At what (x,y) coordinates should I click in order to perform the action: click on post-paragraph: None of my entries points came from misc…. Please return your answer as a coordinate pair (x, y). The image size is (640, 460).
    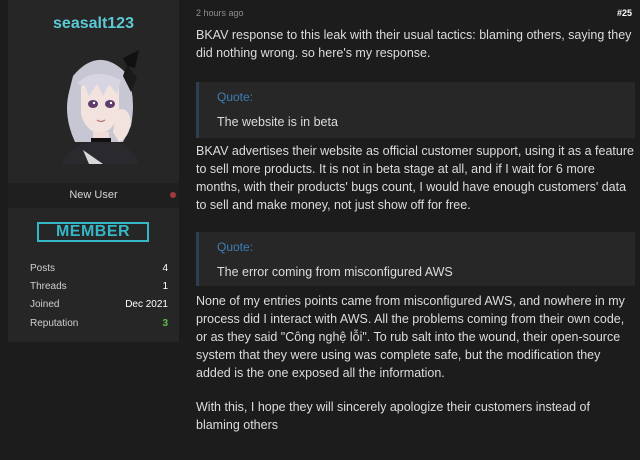
    Looking at the image, I should click on (410, 337).